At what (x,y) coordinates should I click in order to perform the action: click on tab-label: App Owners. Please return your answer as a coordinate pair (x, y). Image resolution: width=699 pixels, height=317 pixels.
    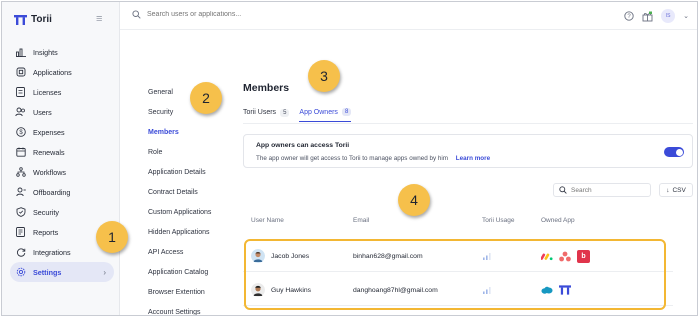
    Looking at the image, I should click on (318, 112).